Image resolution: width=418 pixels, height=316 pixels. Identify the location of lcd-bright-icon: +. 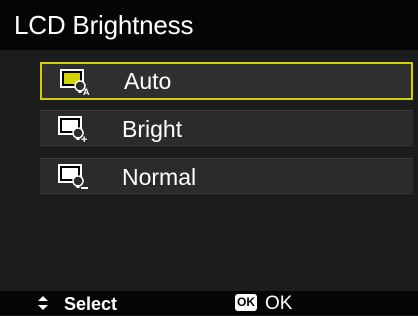
(72, 129).